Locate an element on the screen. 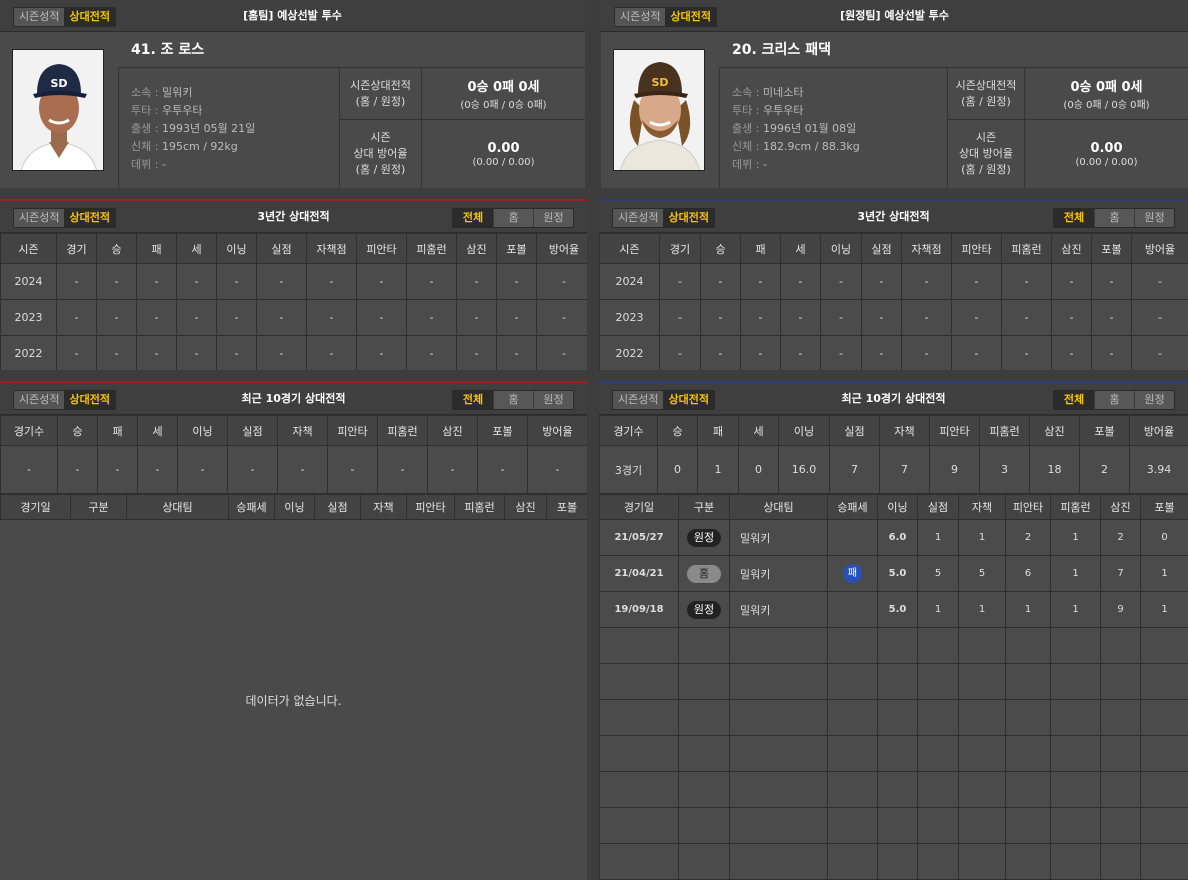 The height and width of the screenshot is (880, 1188). venue-badge: 원정 is located at coordinates (704, 609).